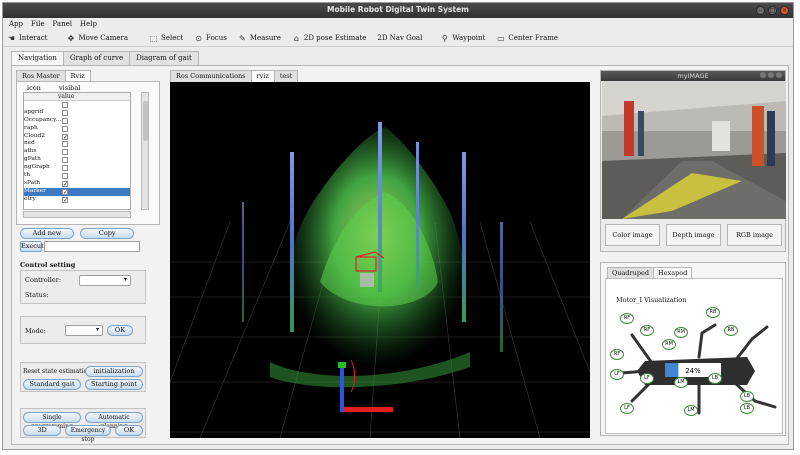 Image resolution: width=800 pixels, height=455 pixels. What do you see at coordinates (164, 58) in the screenshot?
I see `tab-diagram-of-gait: Diagram of gait` at bounding box center [164, 58].